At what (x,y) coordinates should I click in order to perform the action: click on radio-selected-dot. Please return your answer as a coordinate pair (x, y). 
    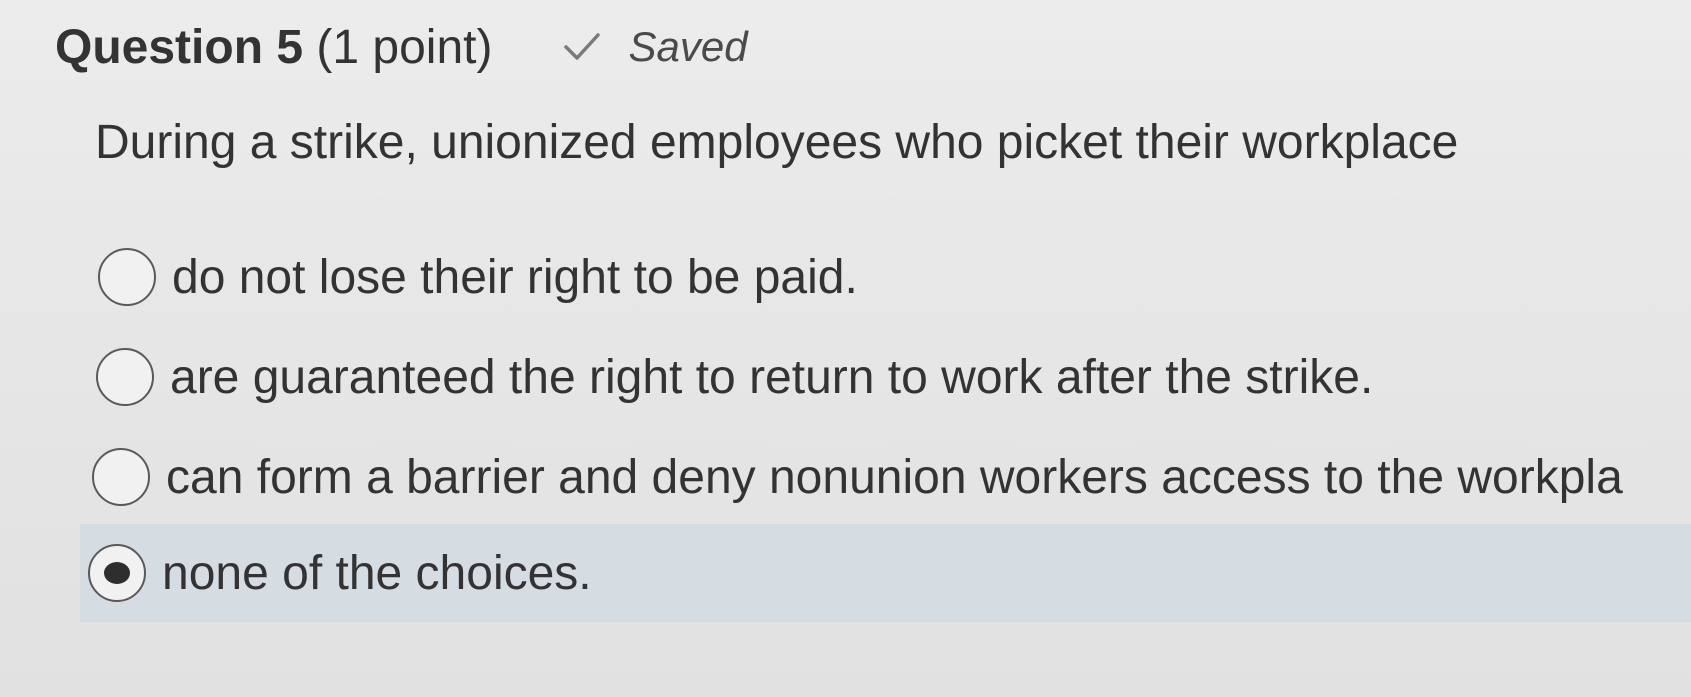
    Looking at the image, I should click on (117, 573).